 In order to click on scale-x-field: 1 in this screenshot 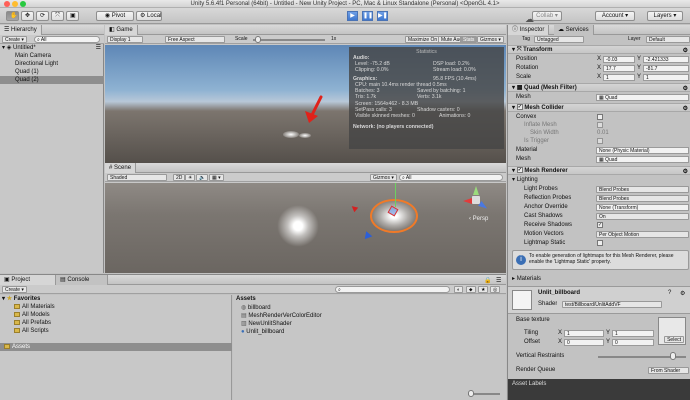, I will do `click(619, 77)`.